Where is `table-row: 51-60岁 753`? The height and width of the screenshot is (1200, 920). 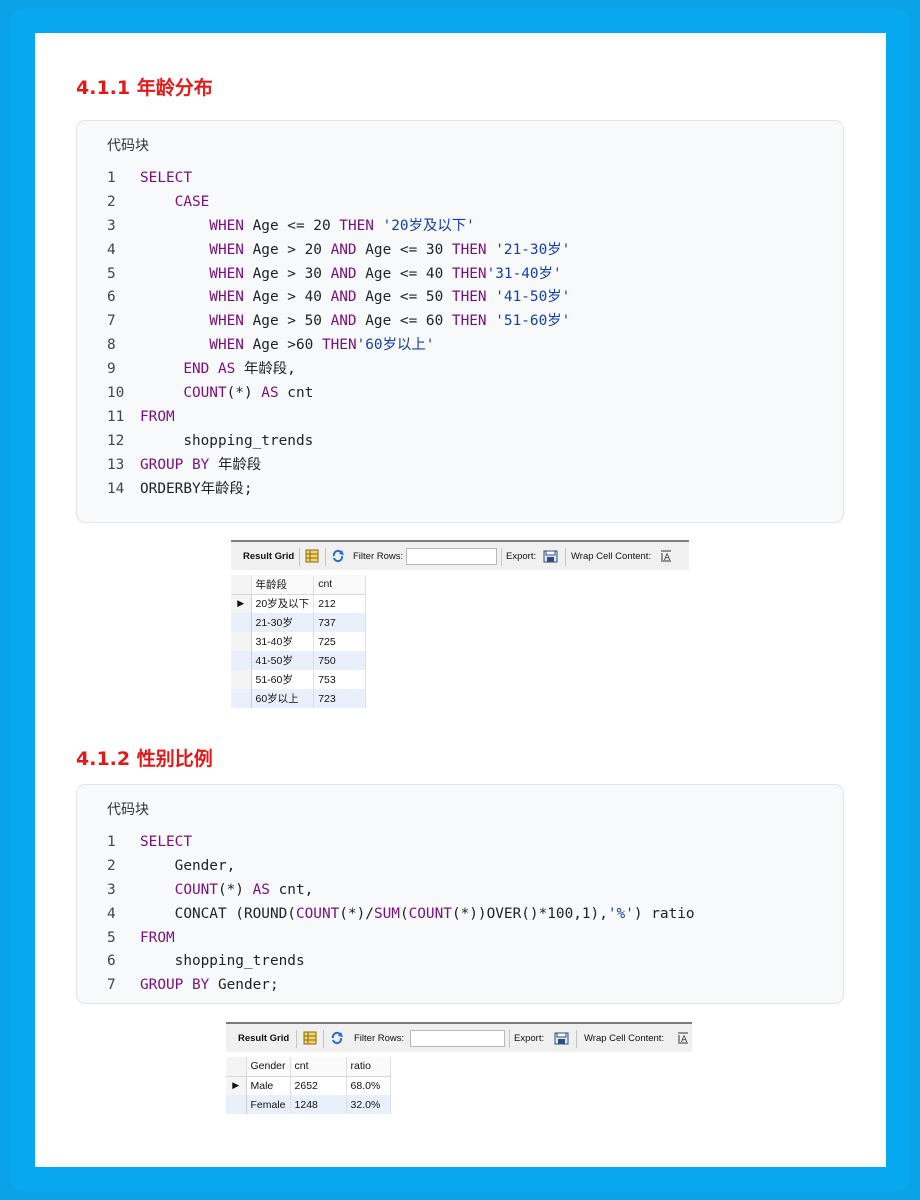 table-row: 51-60岁 753 is located at coordinates (299, 679).